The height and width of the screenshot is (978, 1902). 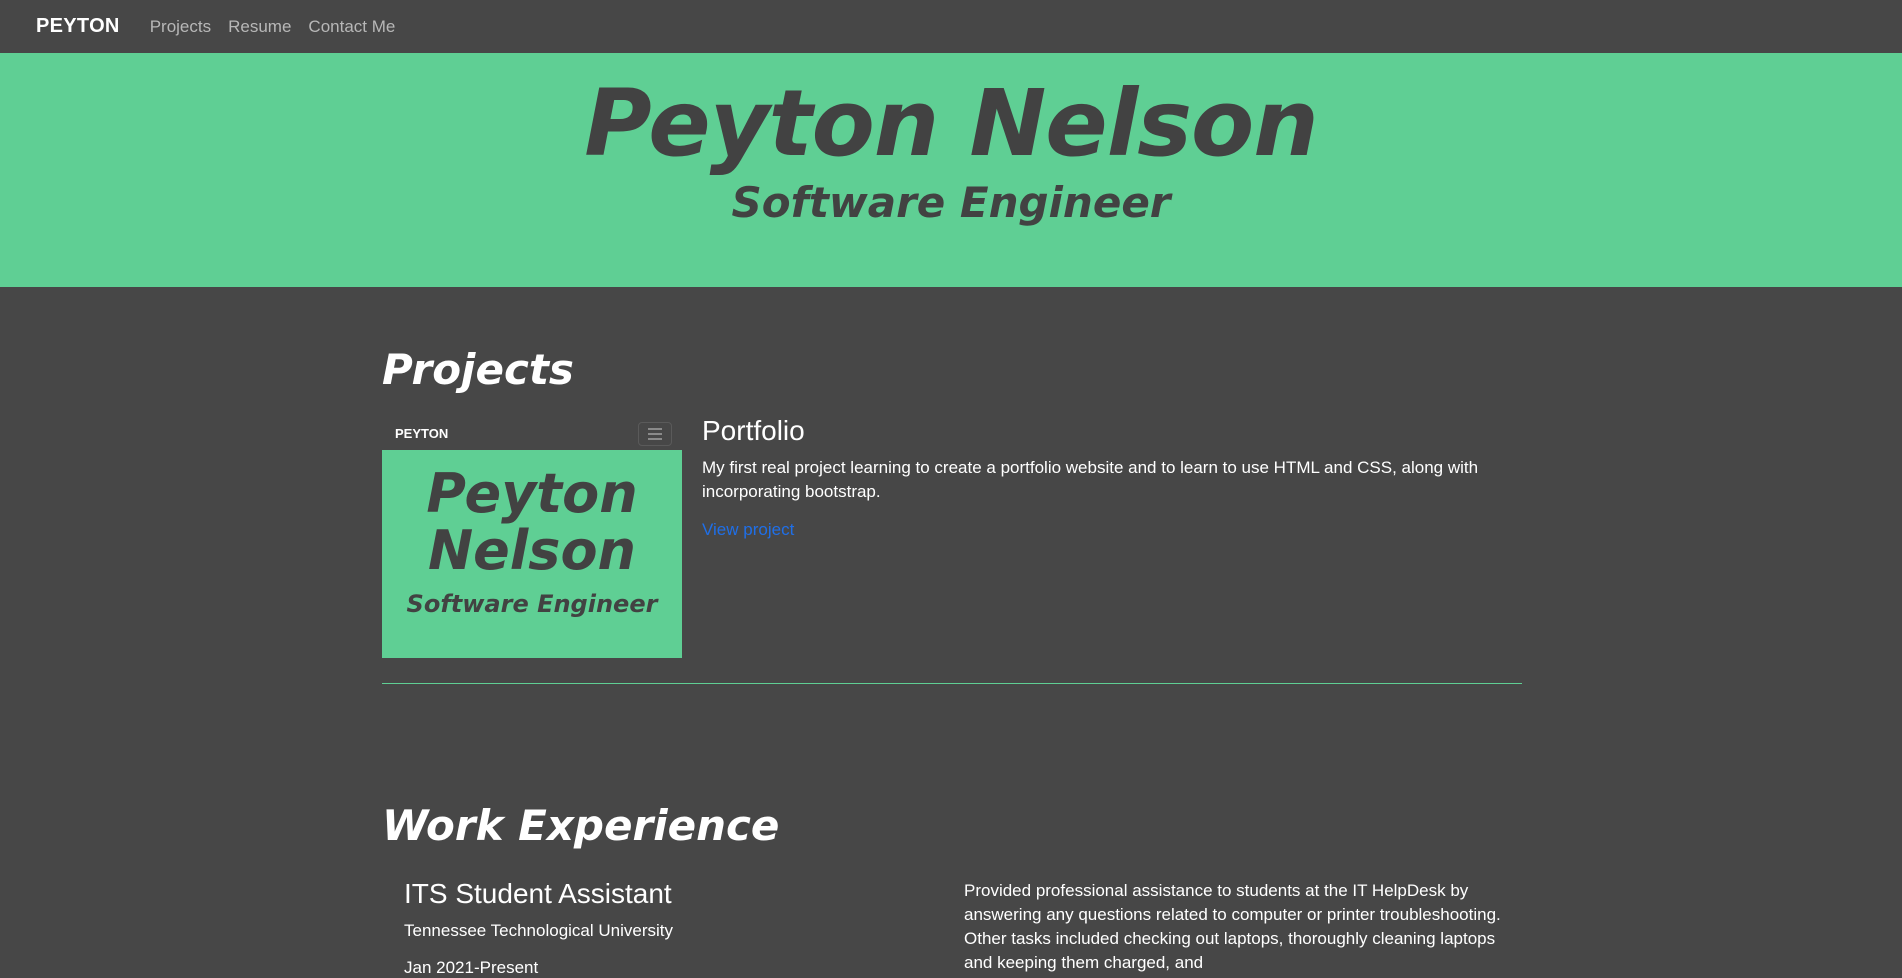 I want to click on hero-name: Peyton Nelson, so click(x=951, y=123).